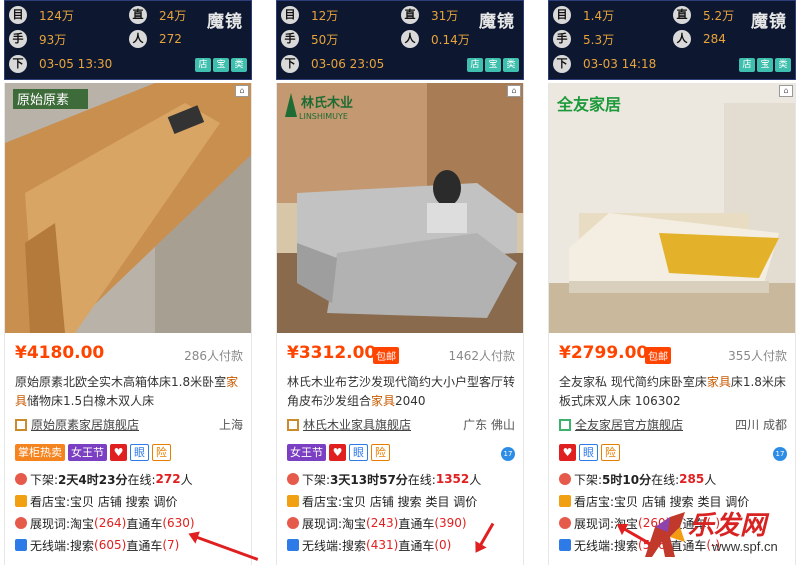 This screenshot has width=799, height=565. I want to click on shop-link: 全友家居官方旗舰店, so click(621, 424).